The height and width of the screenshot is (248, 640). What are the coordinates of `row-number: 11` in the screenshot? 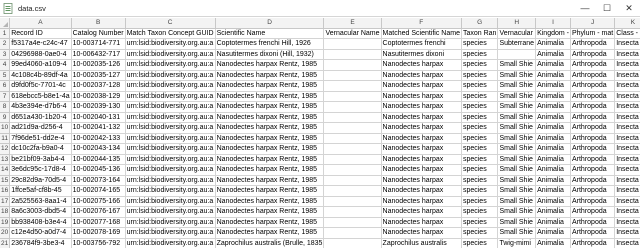 It's located at (5, 139).